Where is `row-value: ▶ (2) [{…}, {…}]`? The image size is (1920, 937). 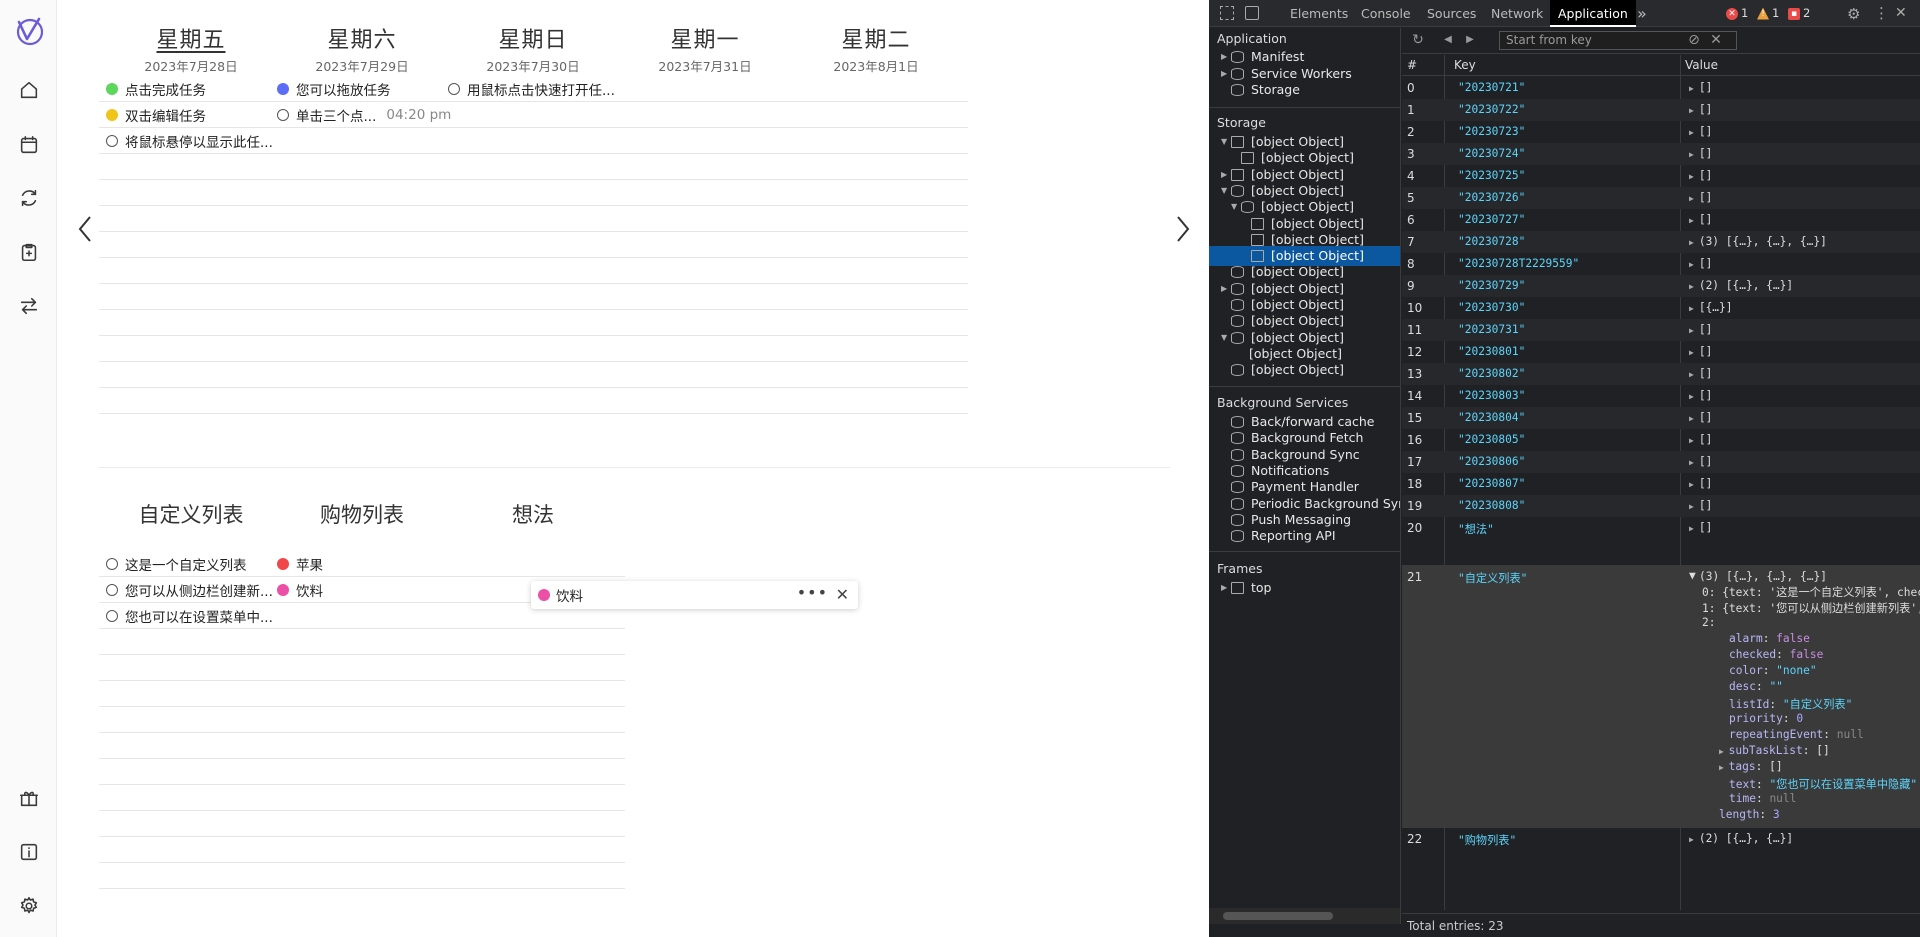
row-value: ▶ (2) [{…}, {…}] is located at coordinates (1741, 285).